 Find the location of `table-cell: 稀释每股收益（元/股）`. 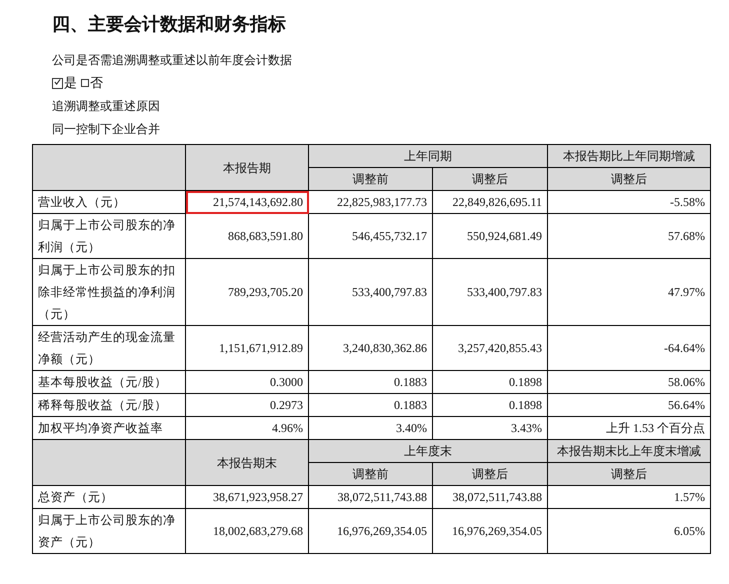

table-cell: 稀释每股收益（元/股） is located at coordinates (109, 405).